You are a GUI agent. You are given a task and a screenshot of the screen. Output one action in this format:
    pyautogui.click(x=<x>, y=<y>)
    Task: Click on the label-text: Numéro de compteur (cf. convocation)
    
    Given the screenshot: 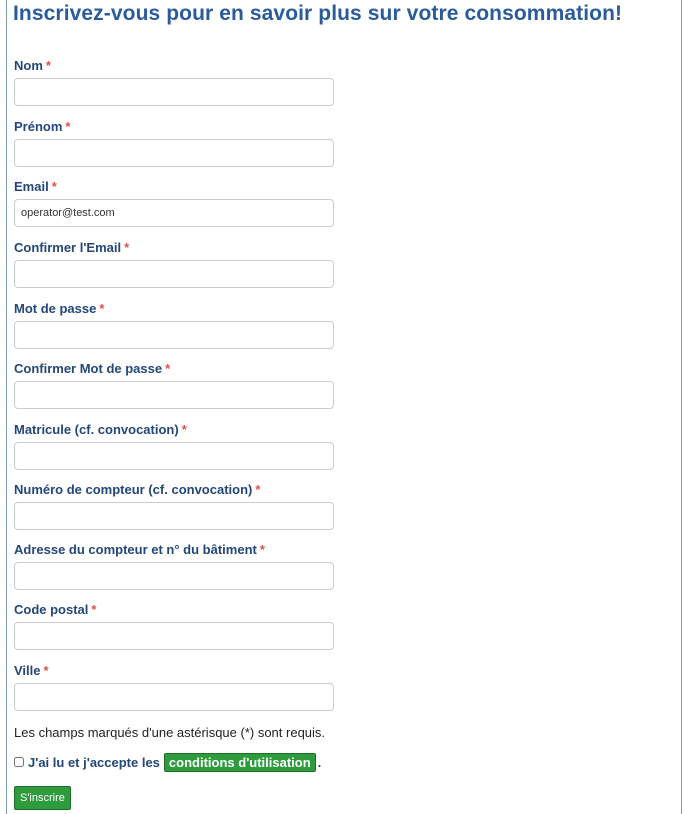 What is the action you would take?
    pyautogui.click(x=133, y=489)
    